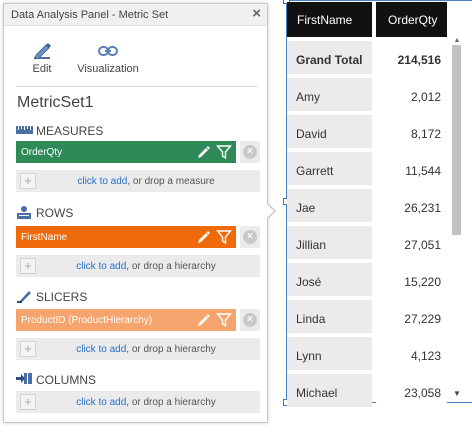 The height and width of the screenshot is (432, 472). I want to click on column-header-firstname: FirstName, so click(329, 19).